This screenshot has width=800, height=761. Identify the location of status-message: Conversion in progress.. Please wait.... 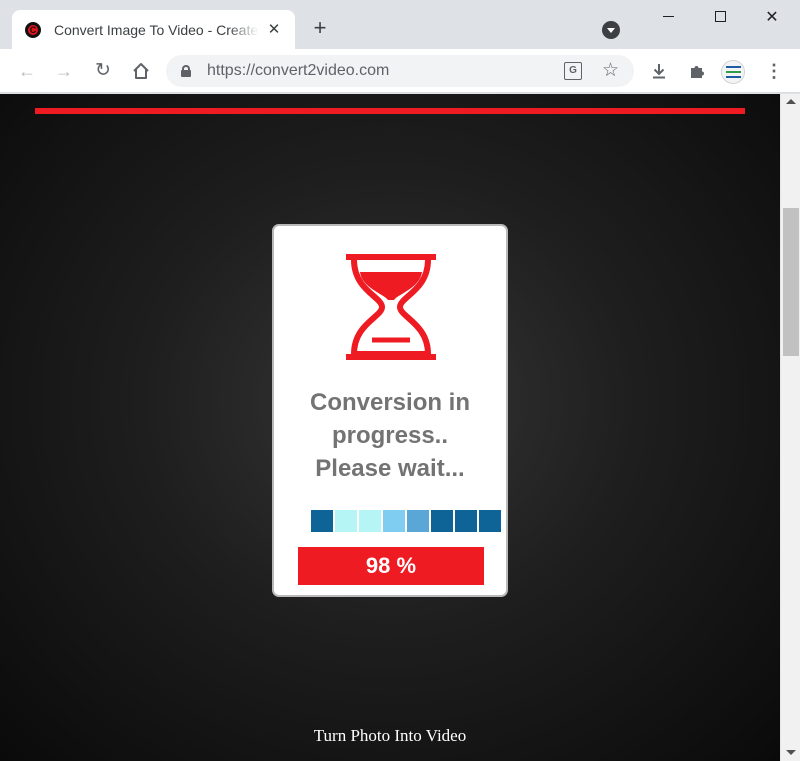
(390, 435).